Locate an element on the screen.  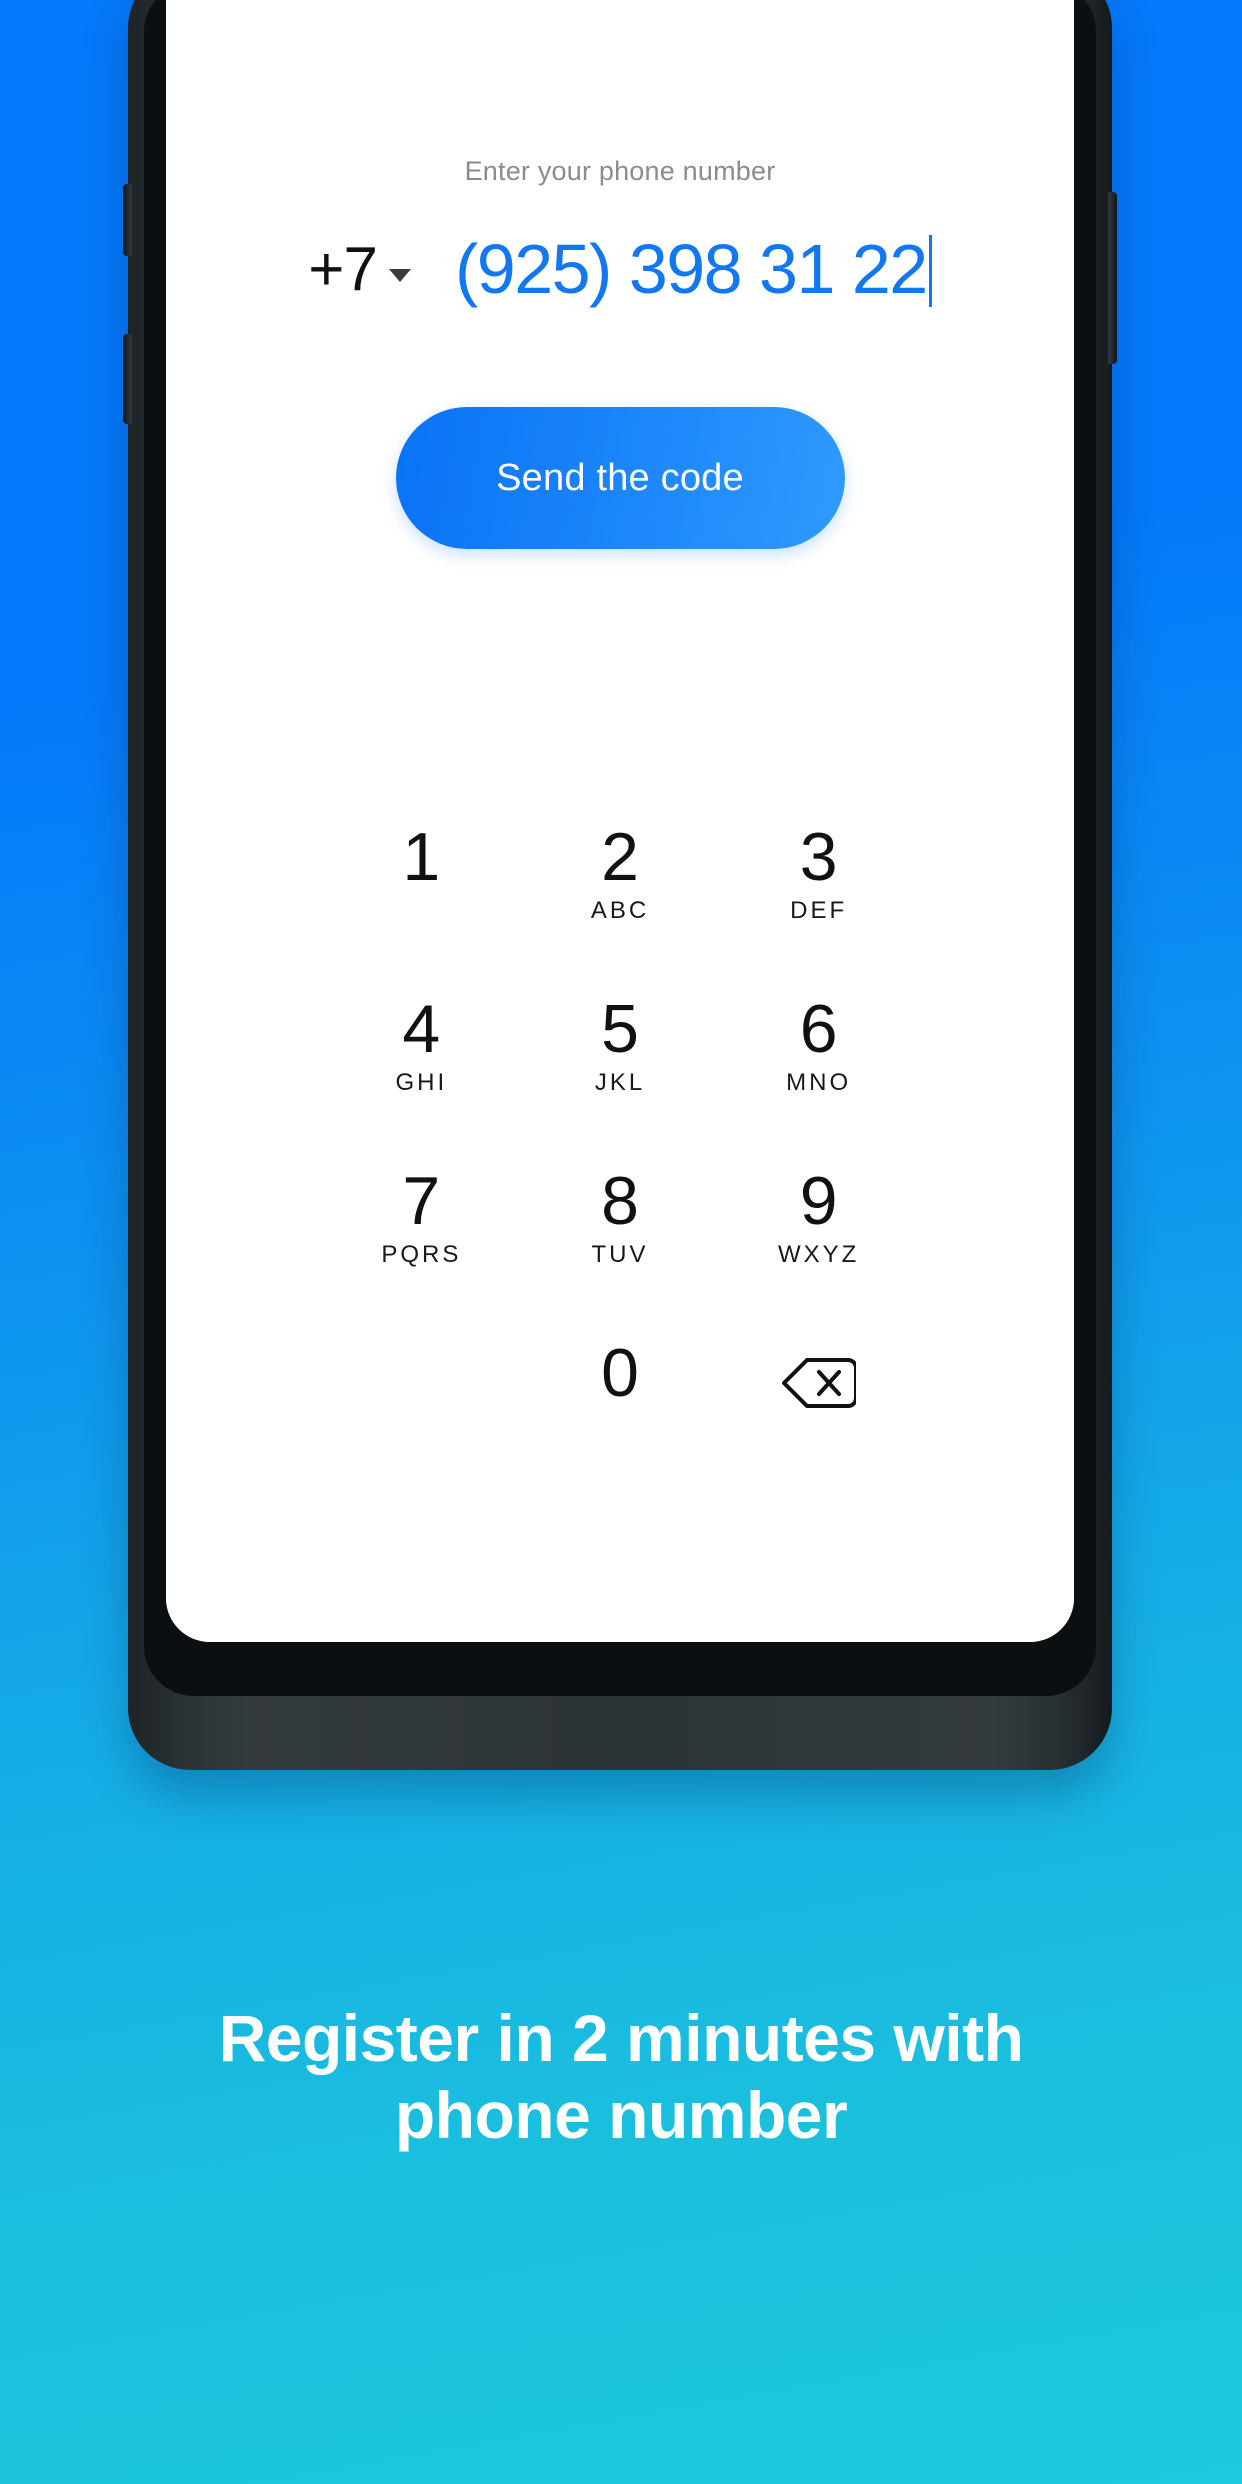
key-2: 2 ABC is located at coordinates (620, 872).